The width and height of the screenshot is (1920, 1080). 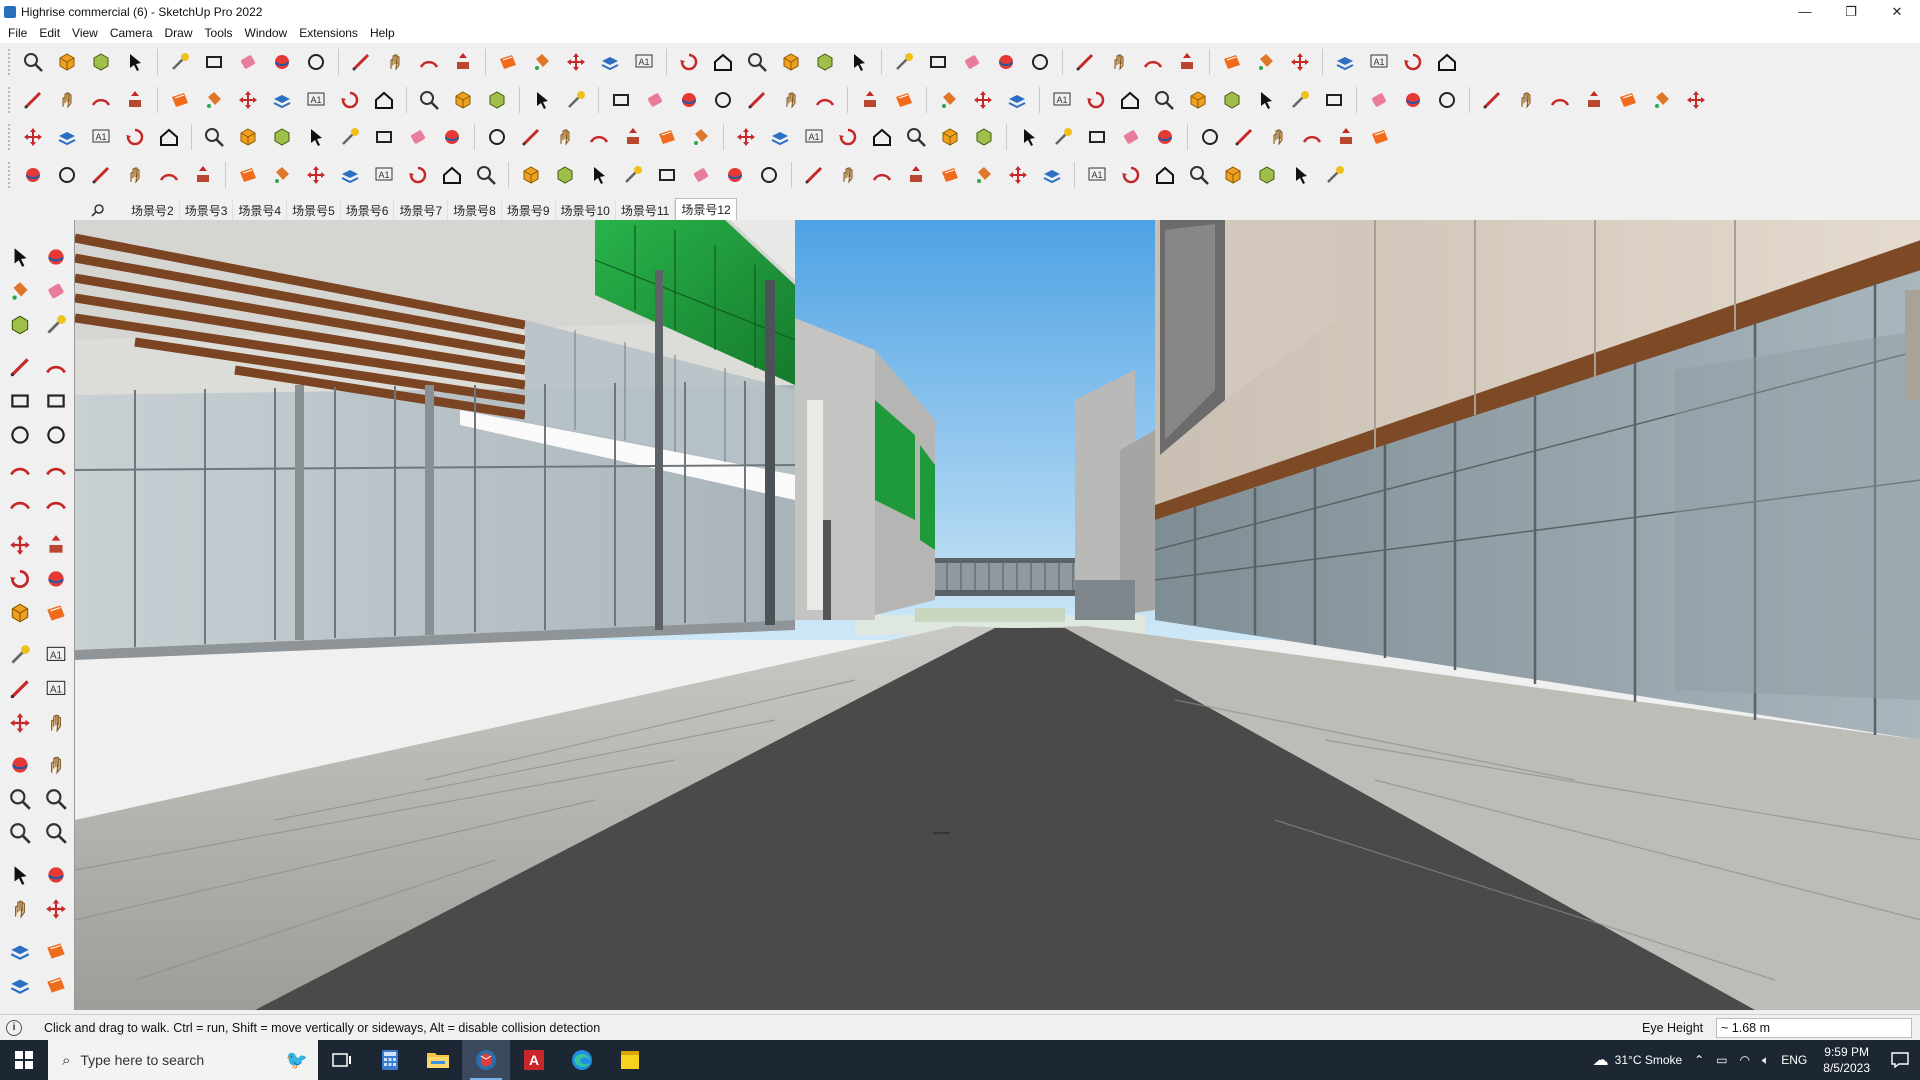 I want to click on scene-tab: 场景号8, so click(x=475, y=210).